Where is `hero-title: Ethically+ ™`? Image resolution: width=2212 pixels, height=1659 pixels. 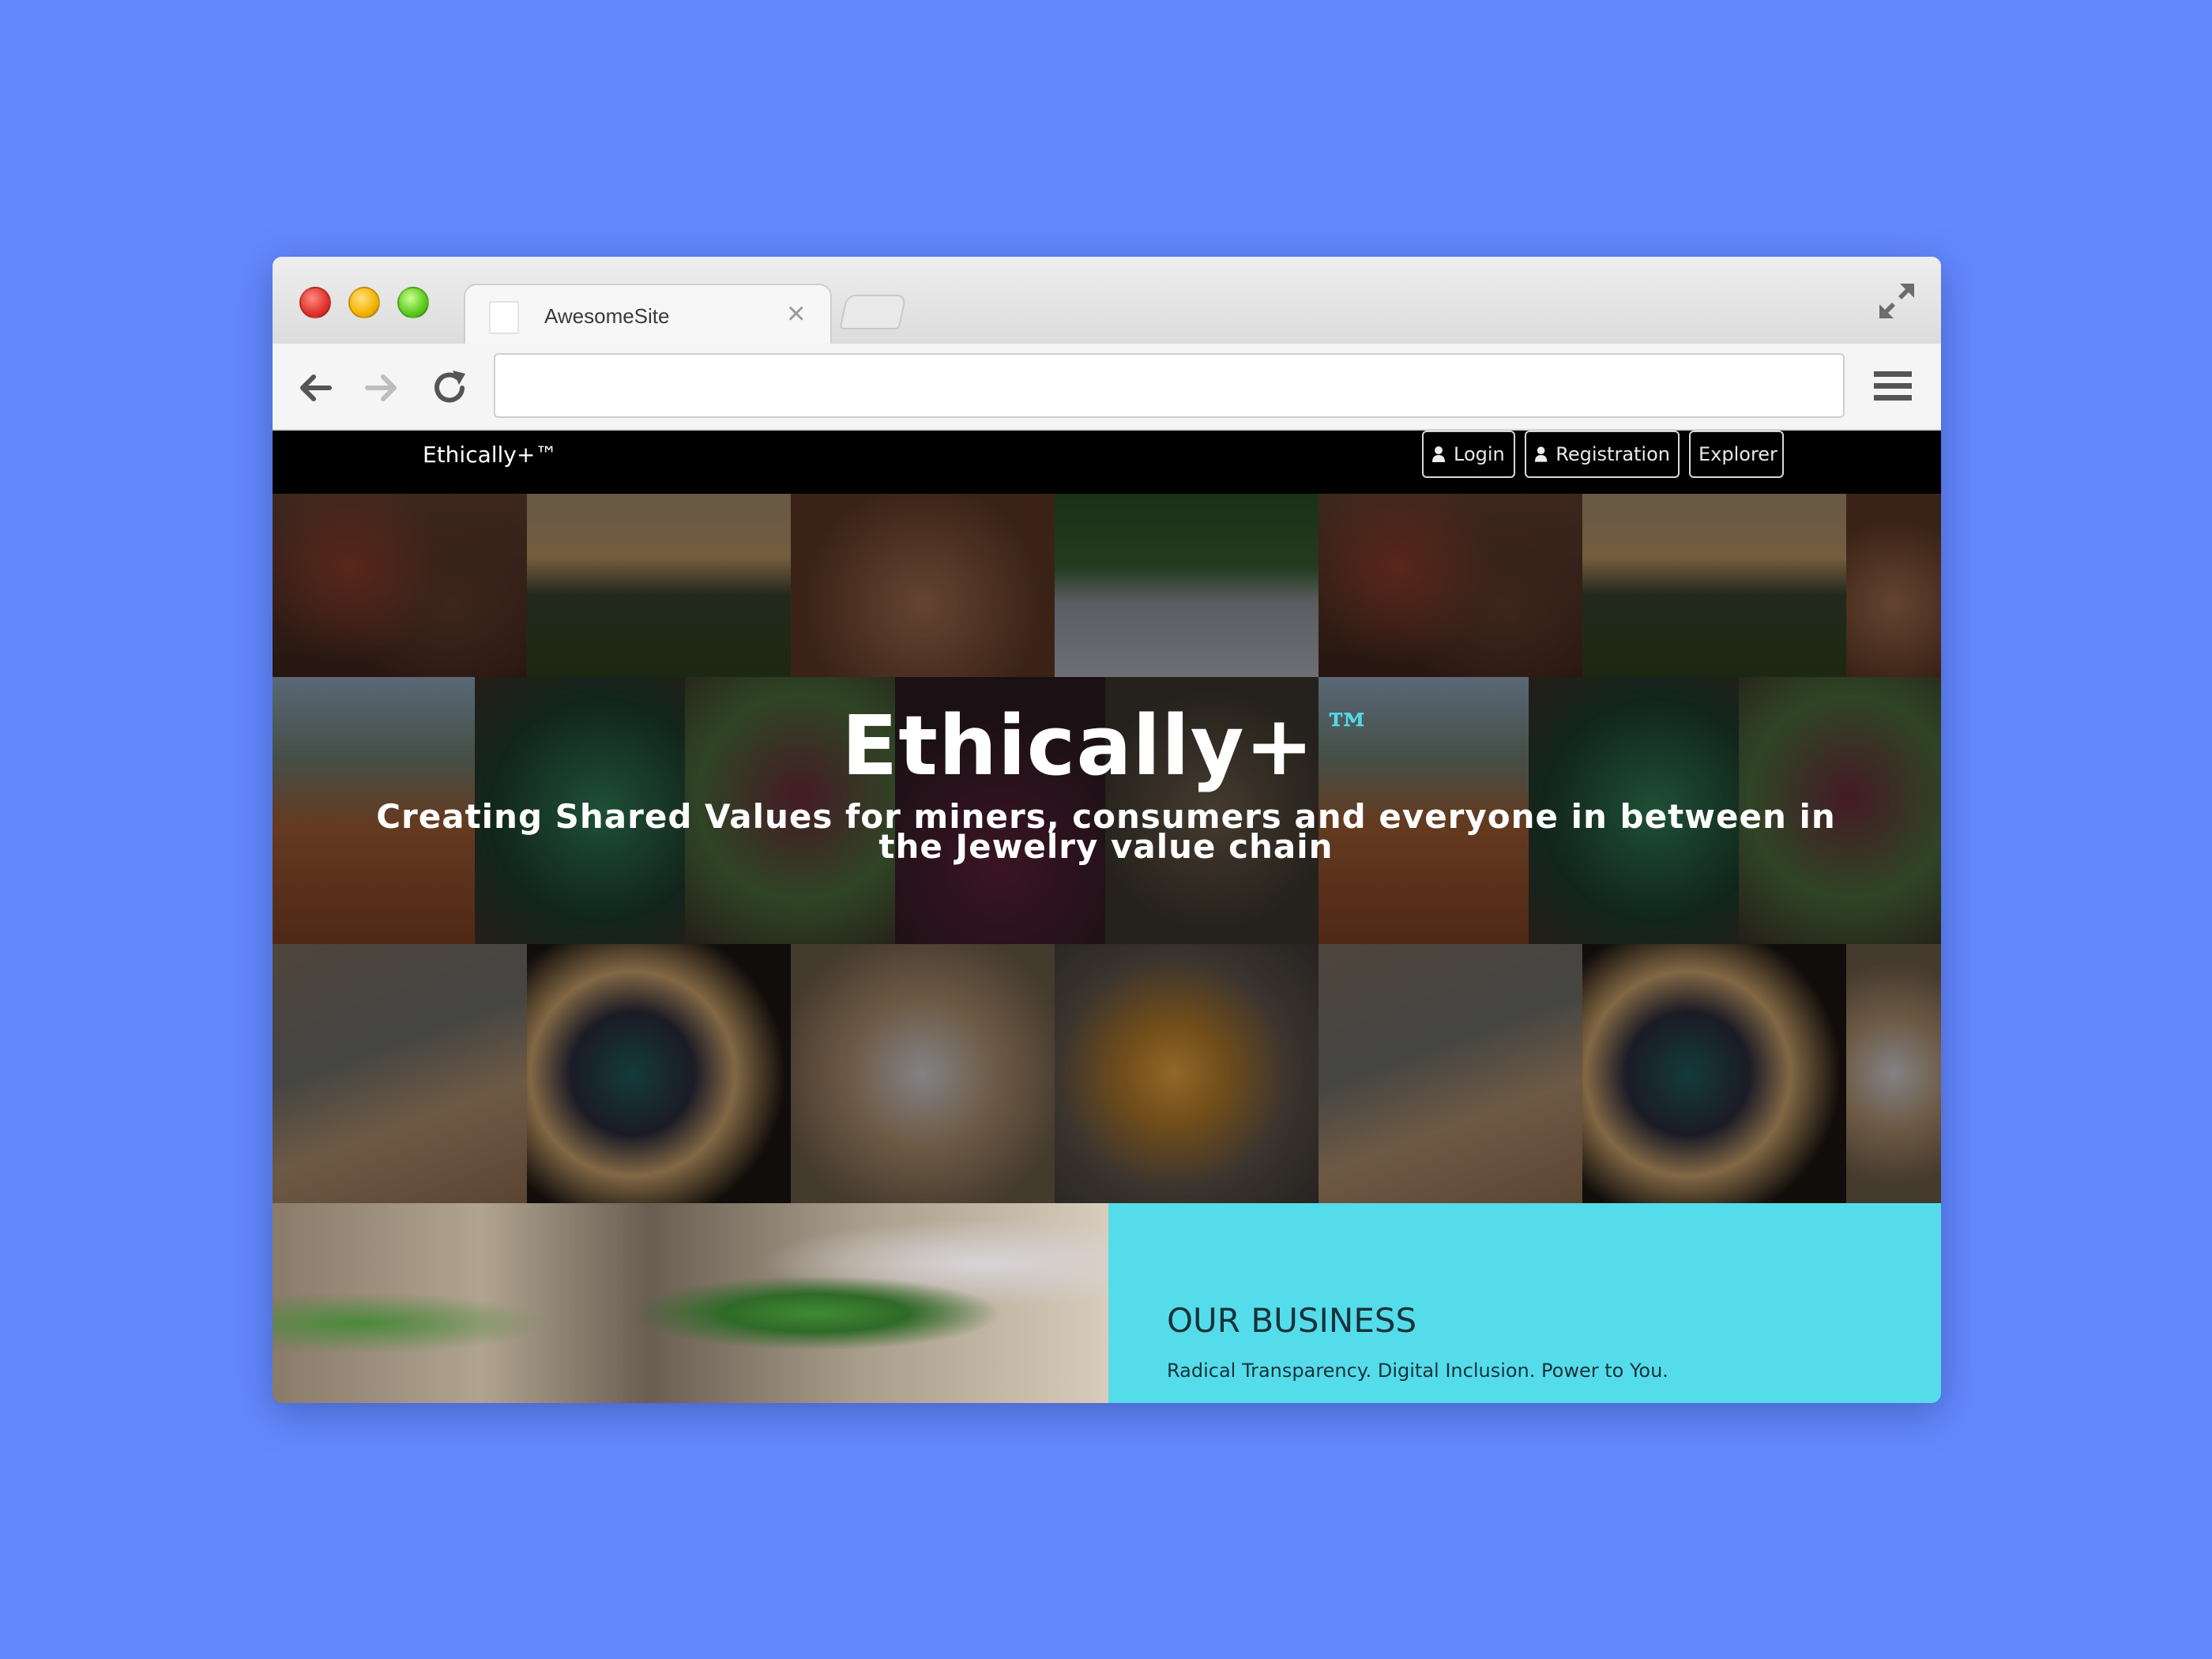 hero-title: Ethically+ ™ is located at coordinates (1107, 746).